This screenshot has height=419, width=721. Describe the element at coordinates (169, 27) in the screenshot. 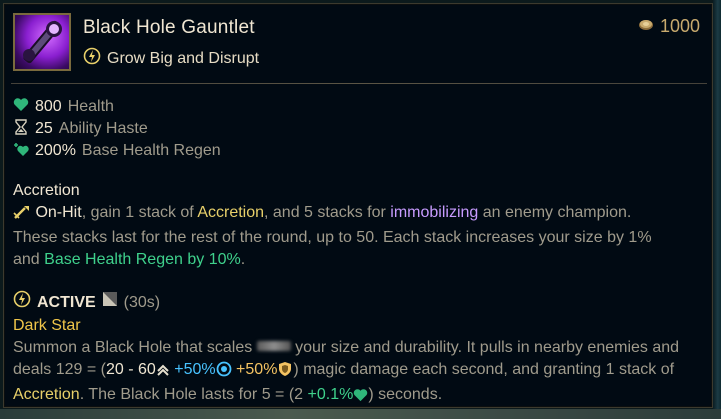

I see `item-name: Black Hole Gauntlet` at that location.